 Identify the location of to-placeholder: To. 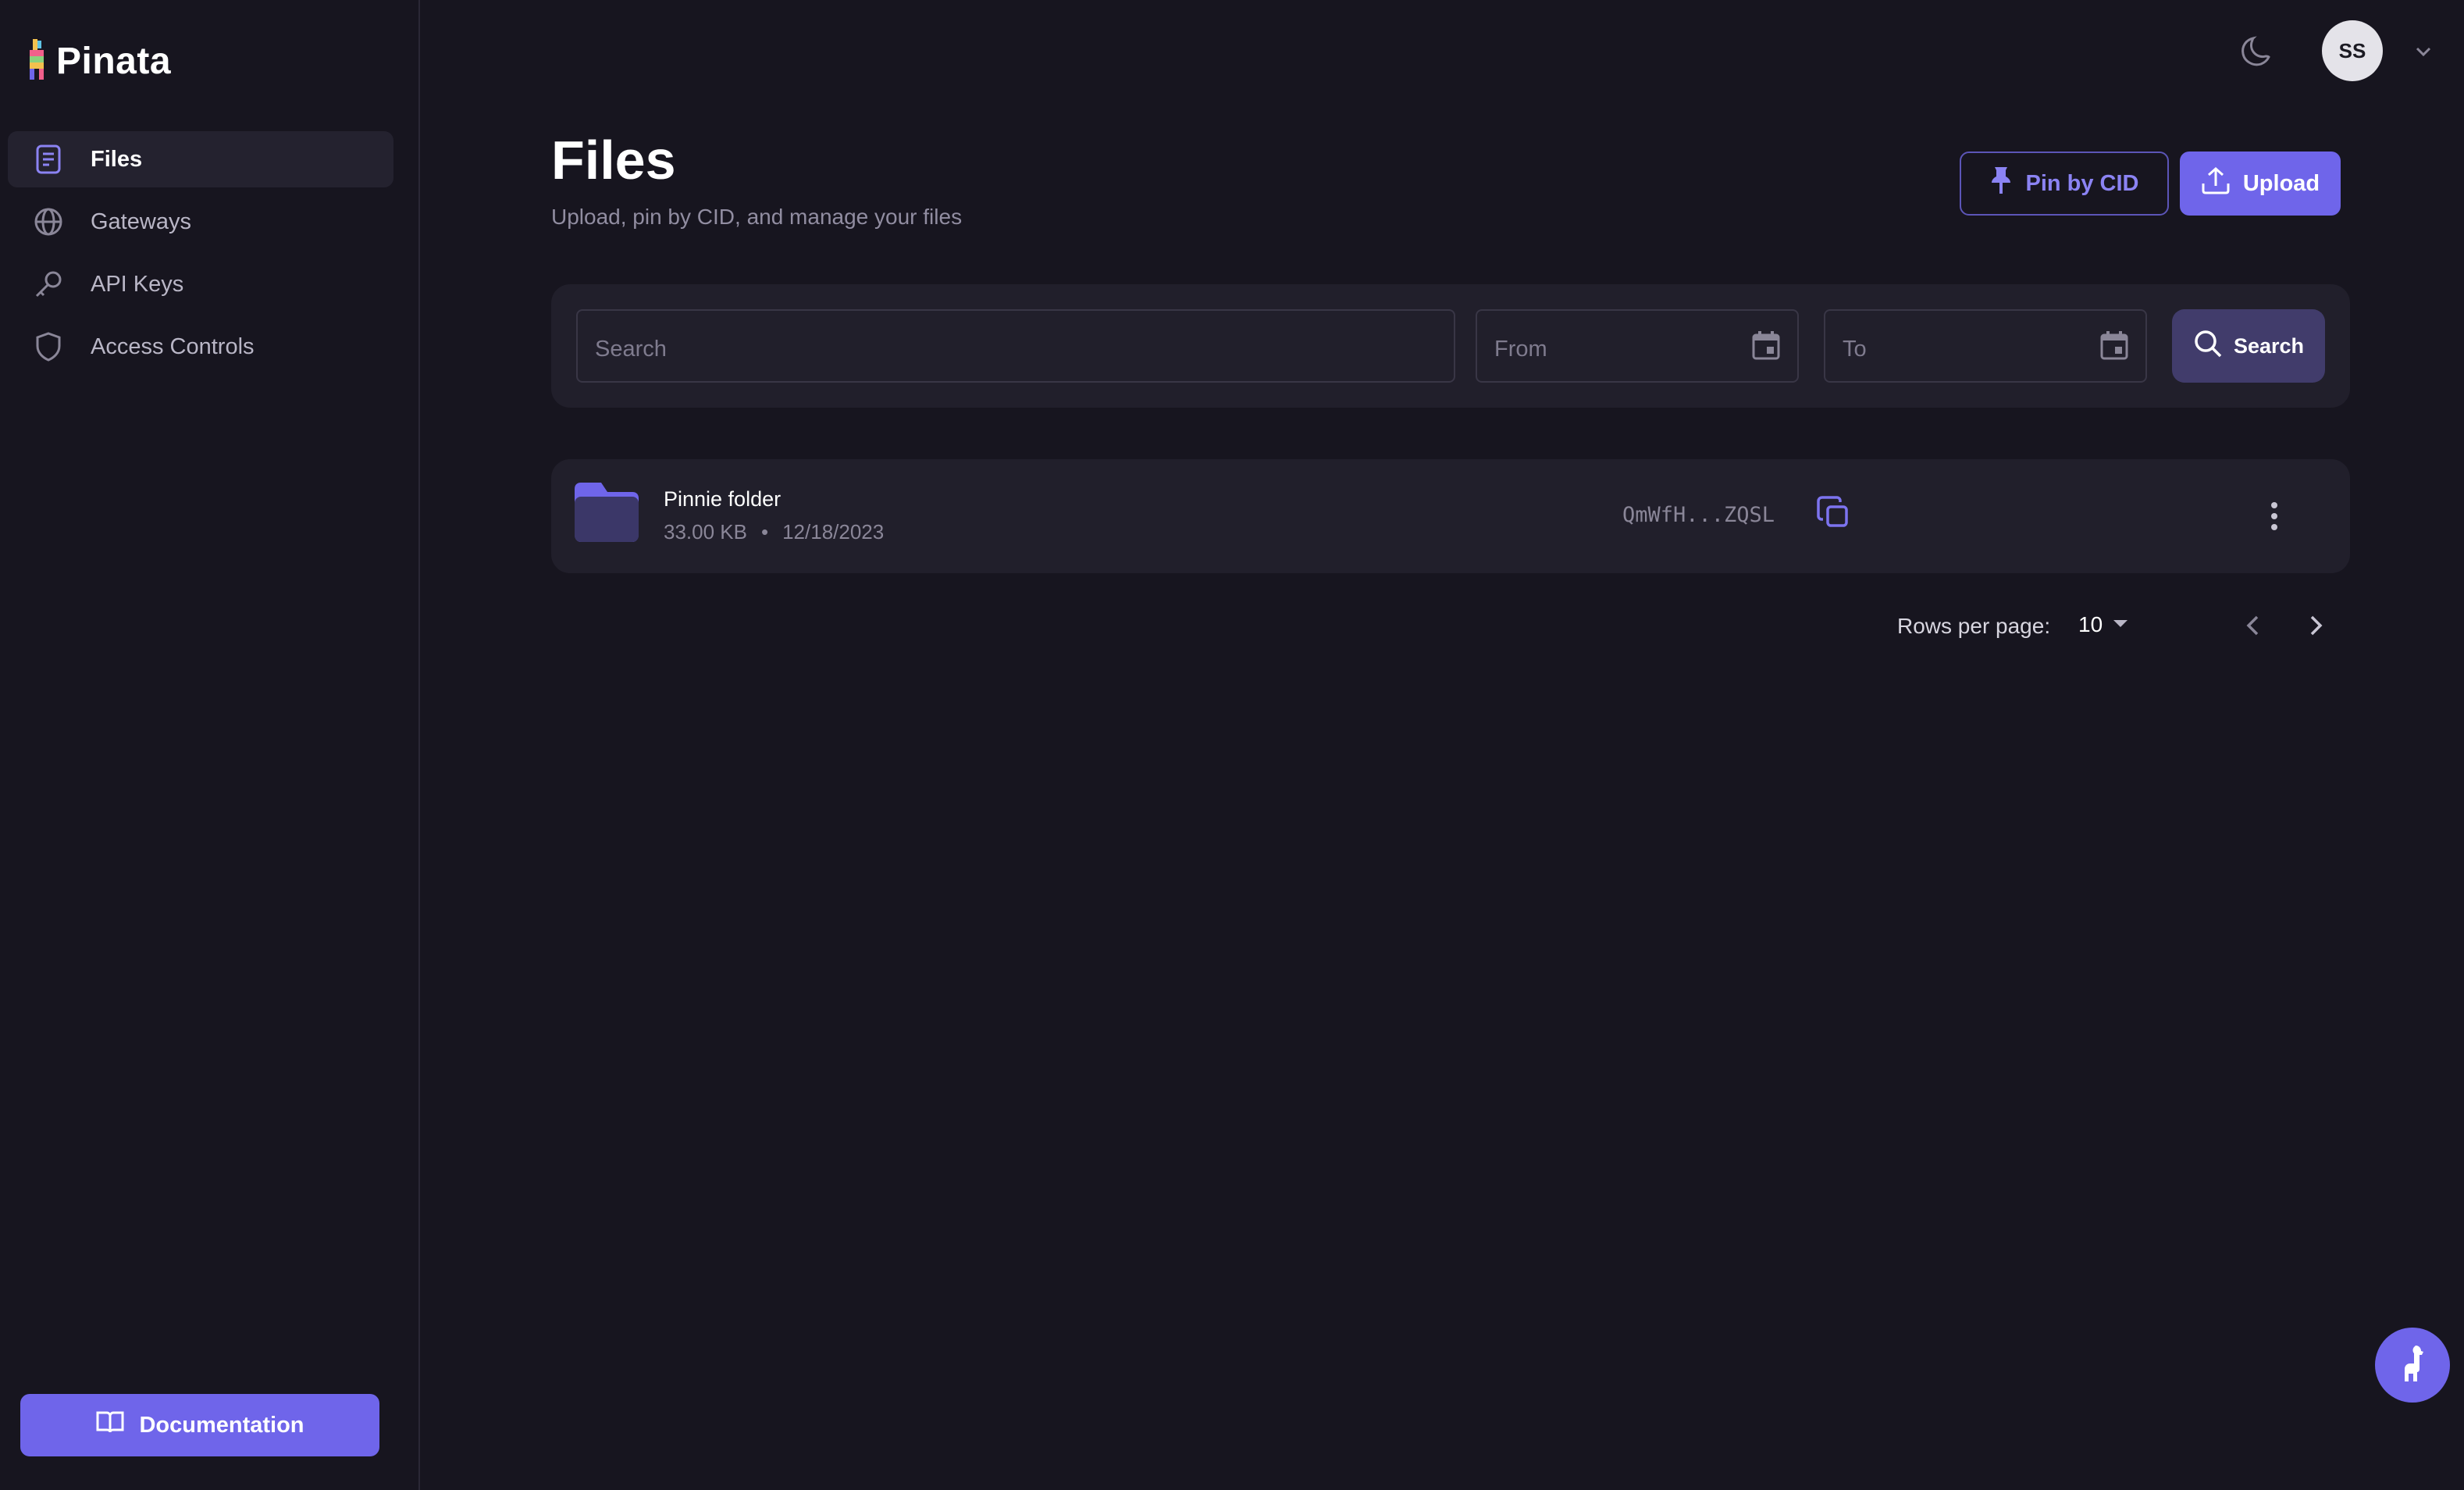
(1855, 349).